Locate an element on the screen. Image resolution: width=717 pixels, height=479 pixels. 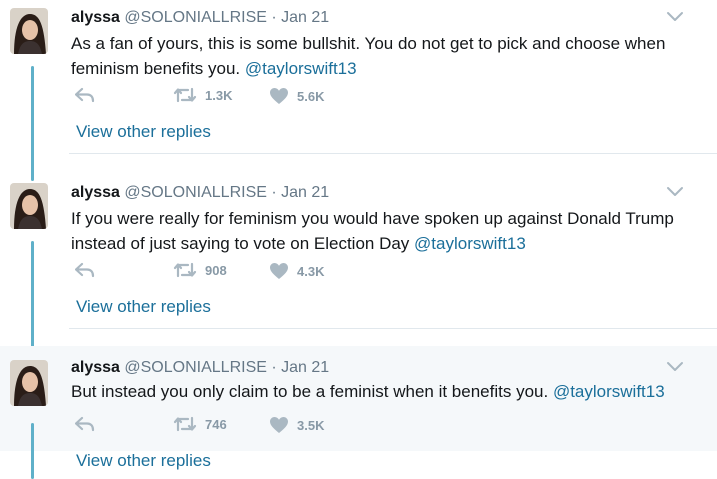
tweet-text-fragment: feminism benefits you. is located at coordinates (158, 68).